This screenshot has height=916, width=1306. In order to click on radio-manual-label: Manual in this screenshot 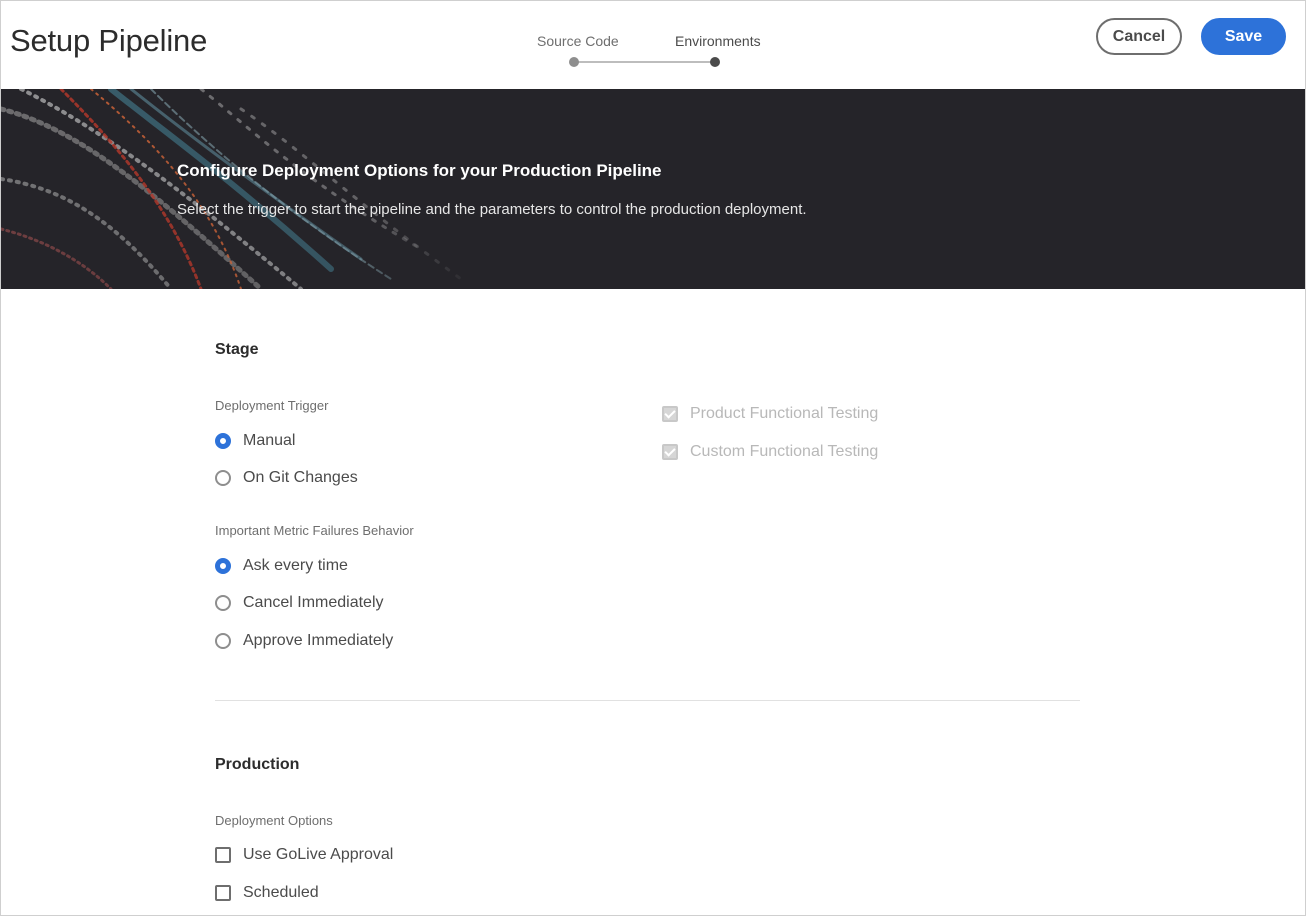, I will do `click(269, 440)`.